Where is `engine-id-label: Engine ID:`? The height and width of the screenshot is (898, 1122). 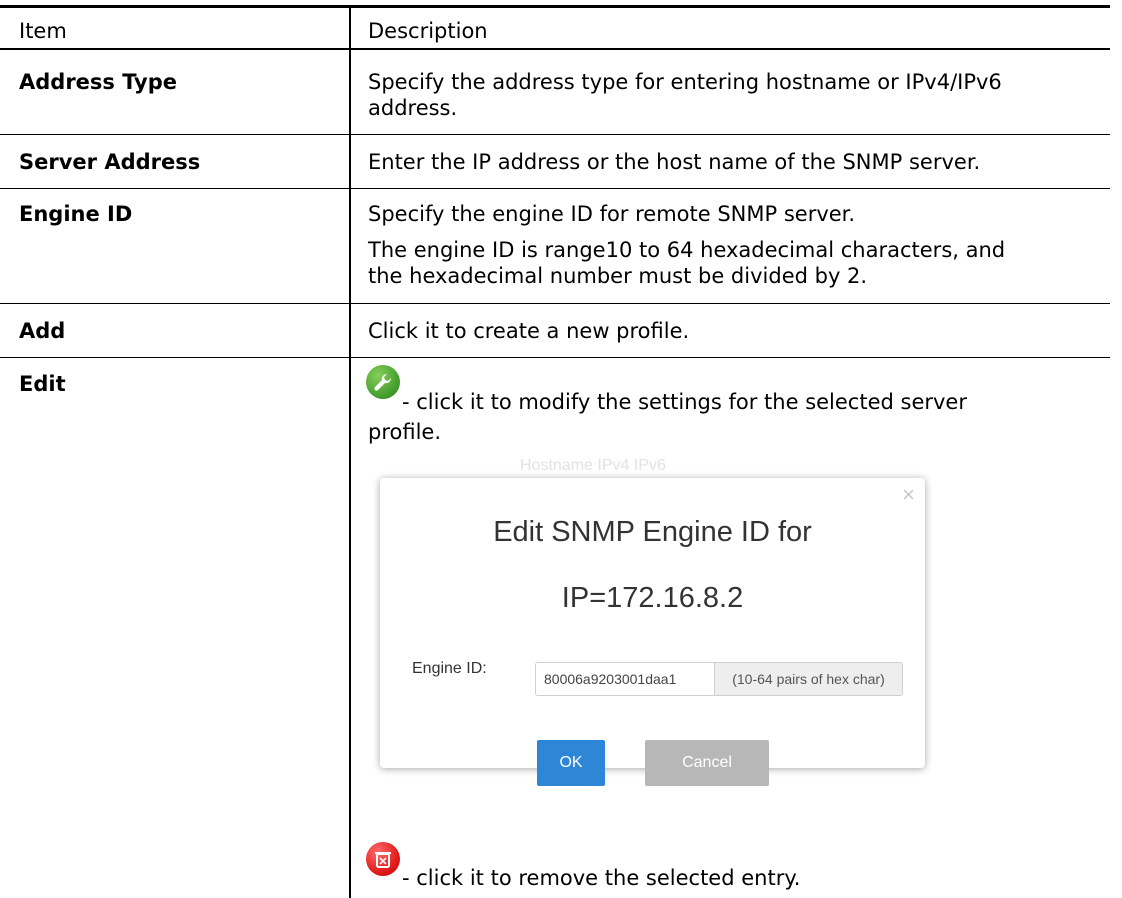 engine-id-label: Engine ID: is located at coordinates (449, 668).